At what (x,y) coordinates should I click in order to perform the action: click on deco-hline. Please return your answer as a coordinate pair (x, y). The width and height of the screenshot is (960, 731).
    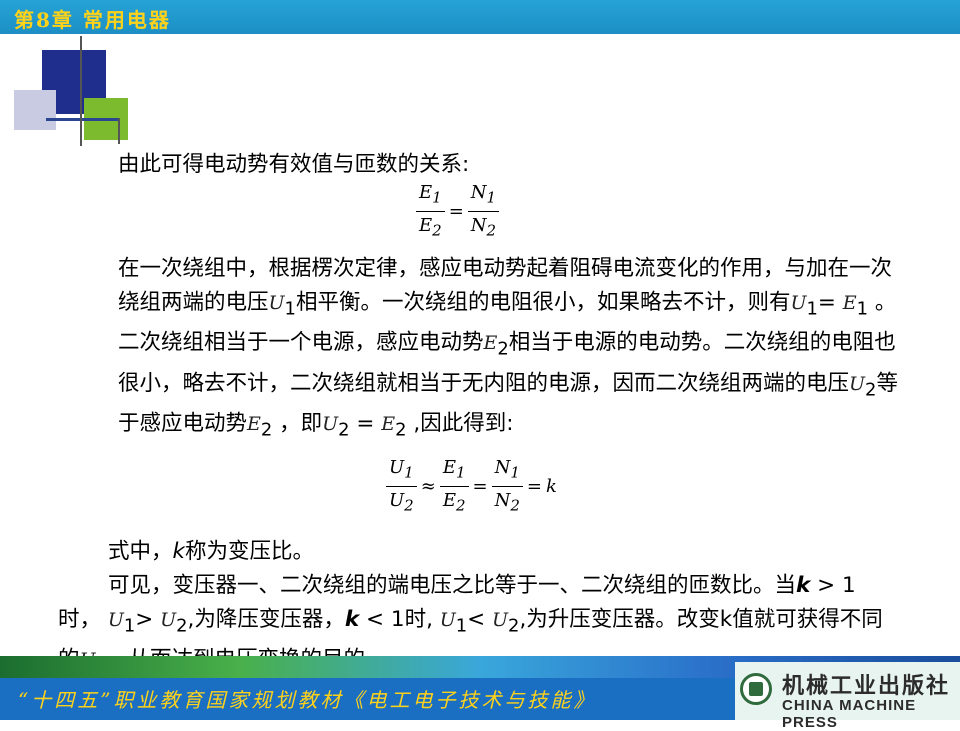
    Looking at the image, I should click on (82, 119).